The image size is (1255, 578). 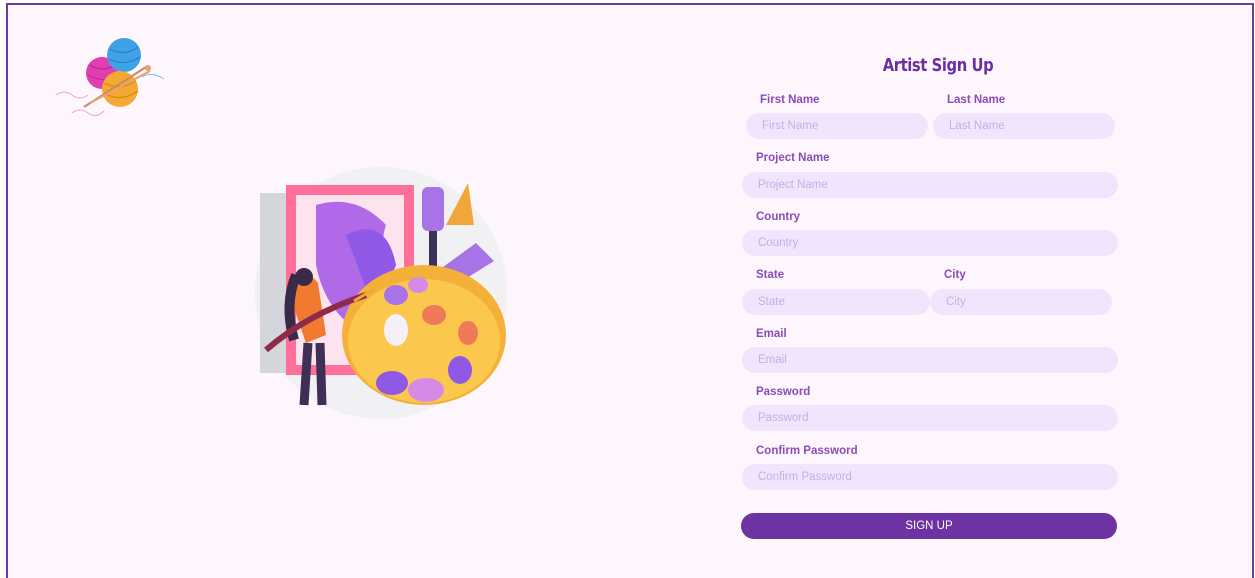 I want to click on country-field, so click(x=930, y=243).